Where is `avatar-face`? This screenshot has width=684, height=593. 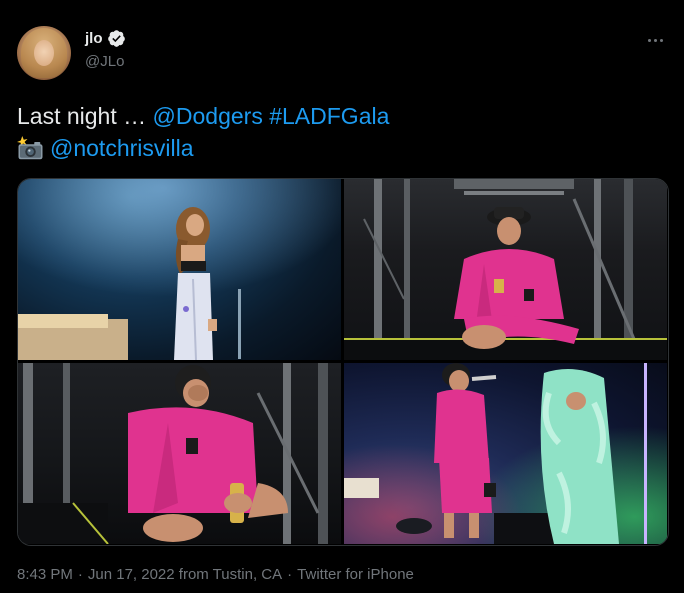 avatar-face is located at coordinates (44, 53).